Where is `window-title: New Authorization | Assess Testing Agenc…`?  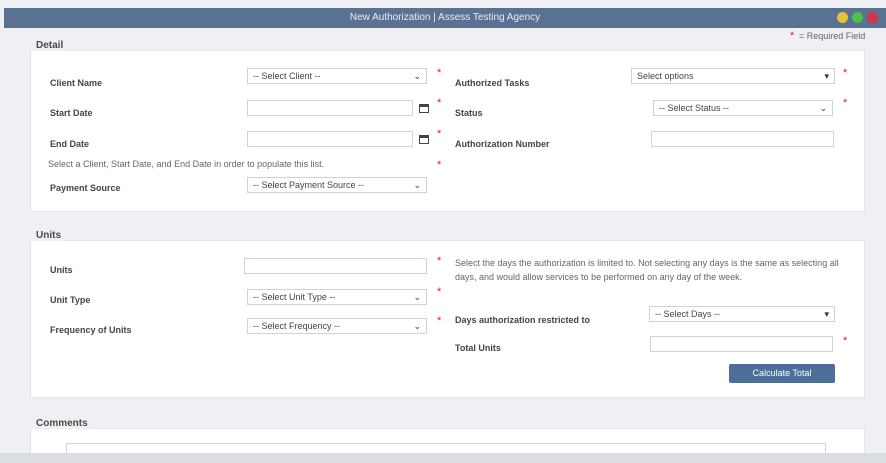 window-title: New Authorization | Assess Testing Agenc… is located at coordinates (445, 17).